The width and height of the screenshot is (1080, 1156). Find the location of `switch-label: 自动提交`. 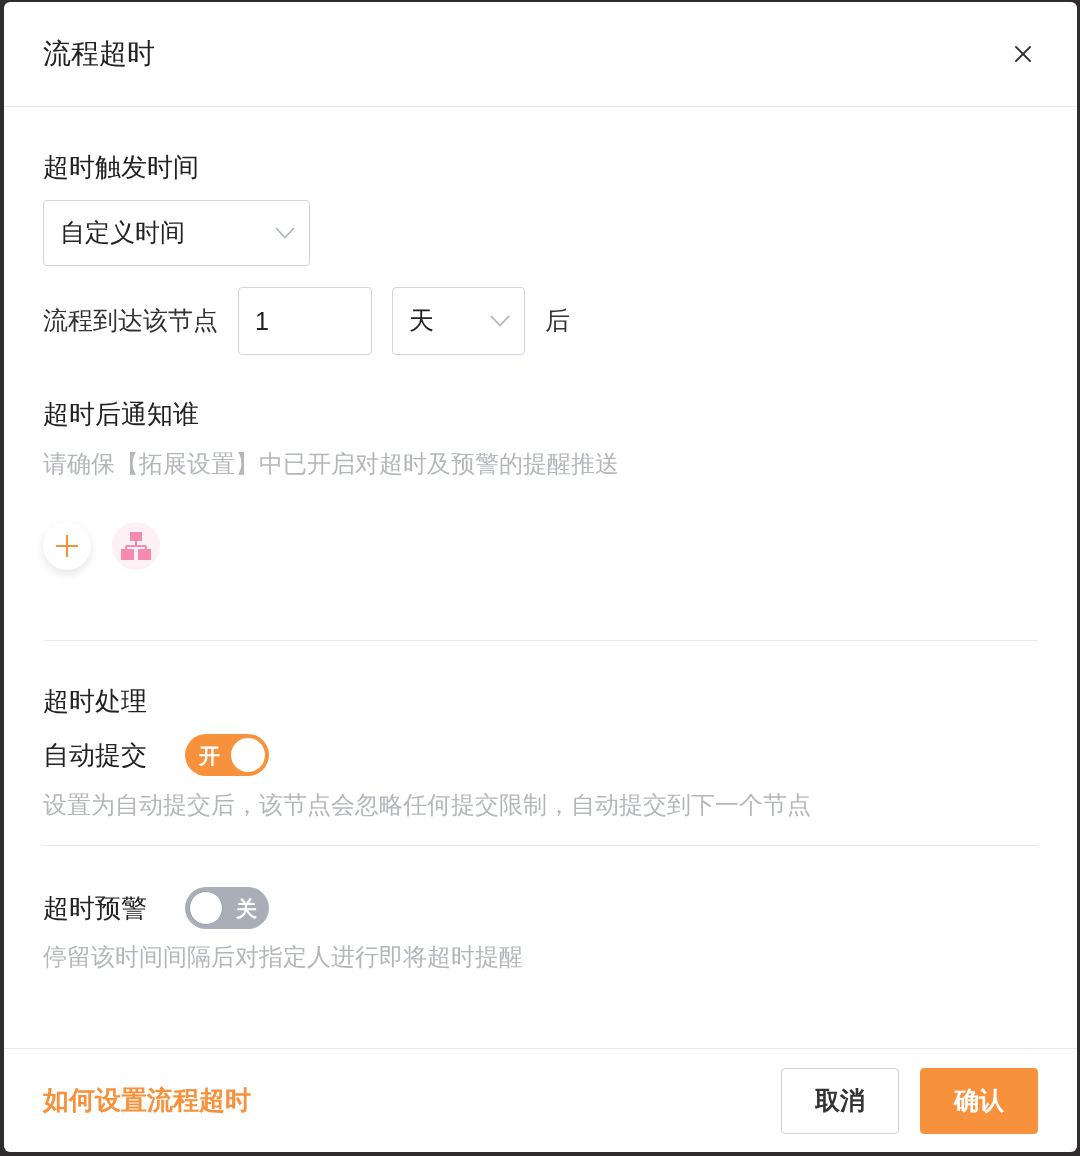

switch-label: 自动提交 is located at coordinates (95, 755).